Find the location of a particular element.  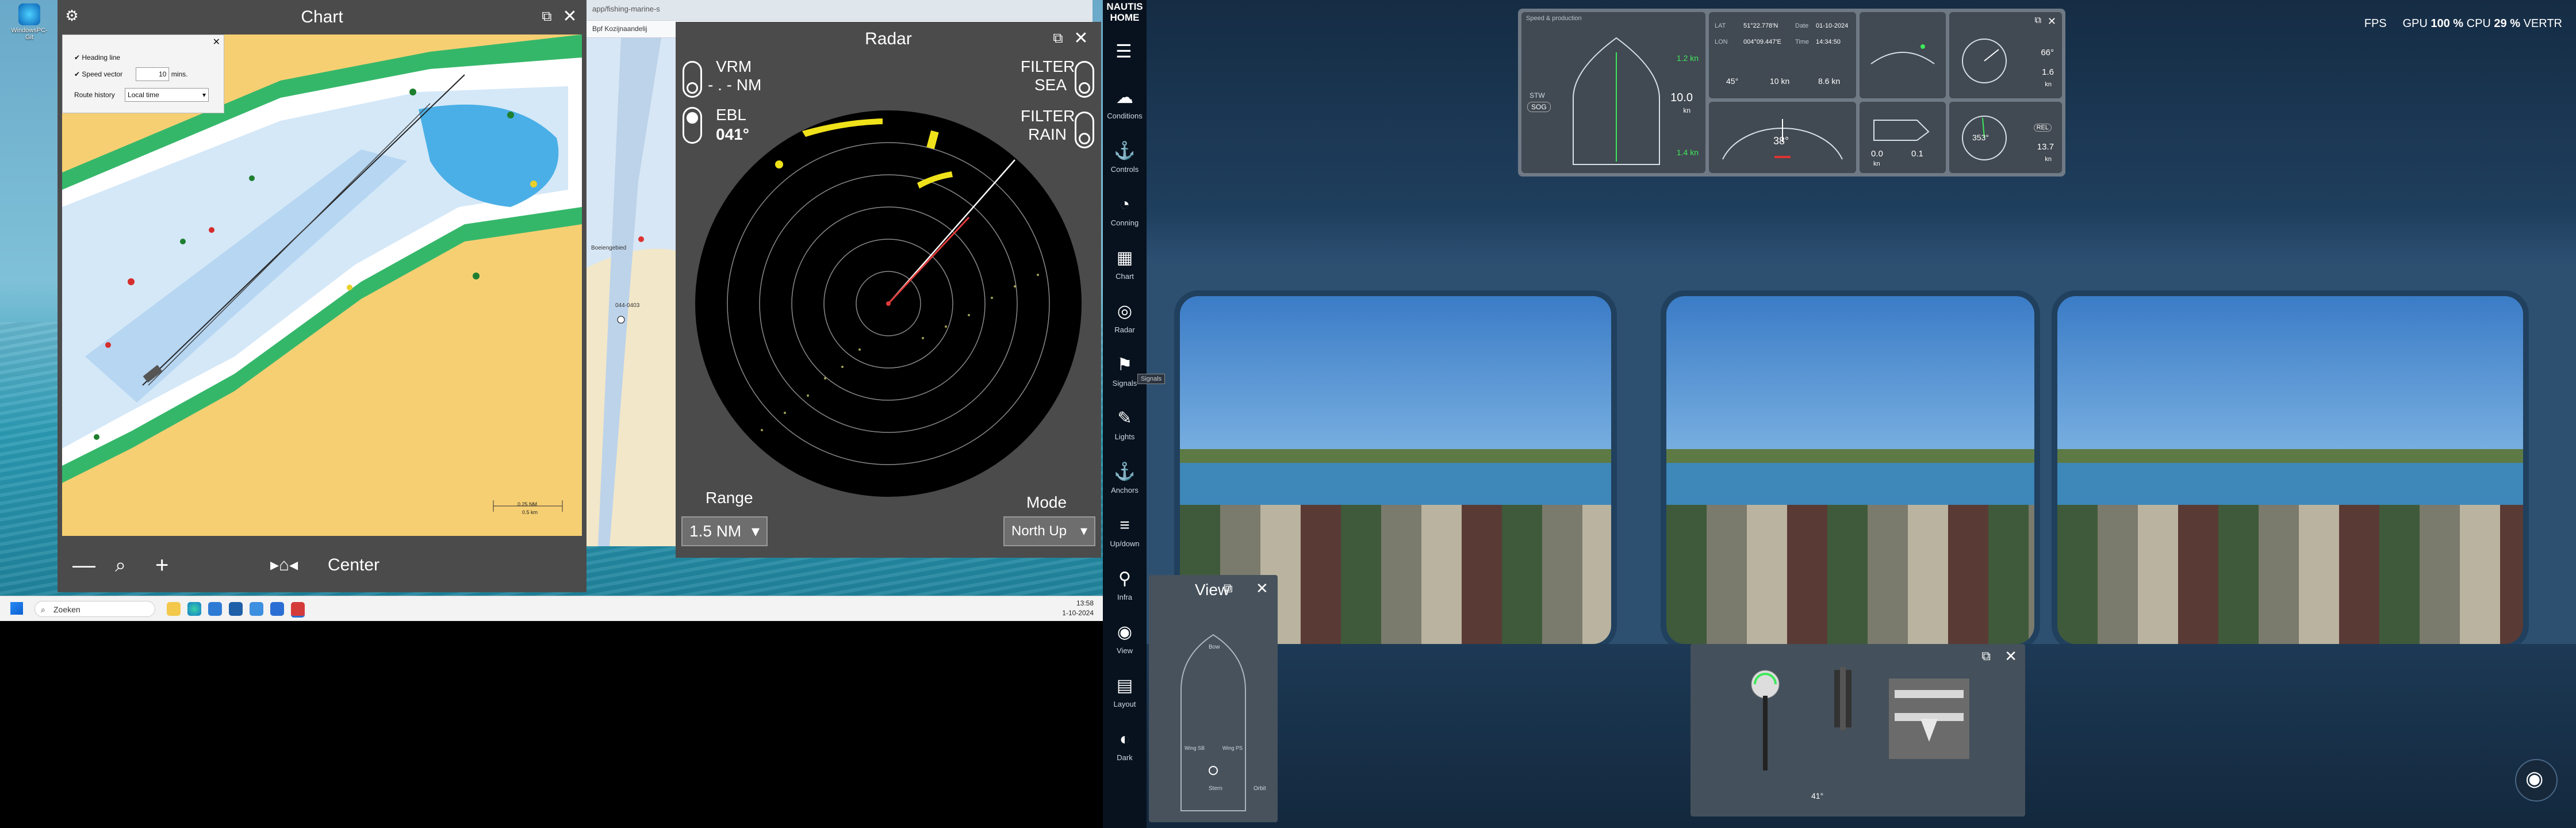

range-select: 1.5 NM ▾ is located at coordinates (724, 531).